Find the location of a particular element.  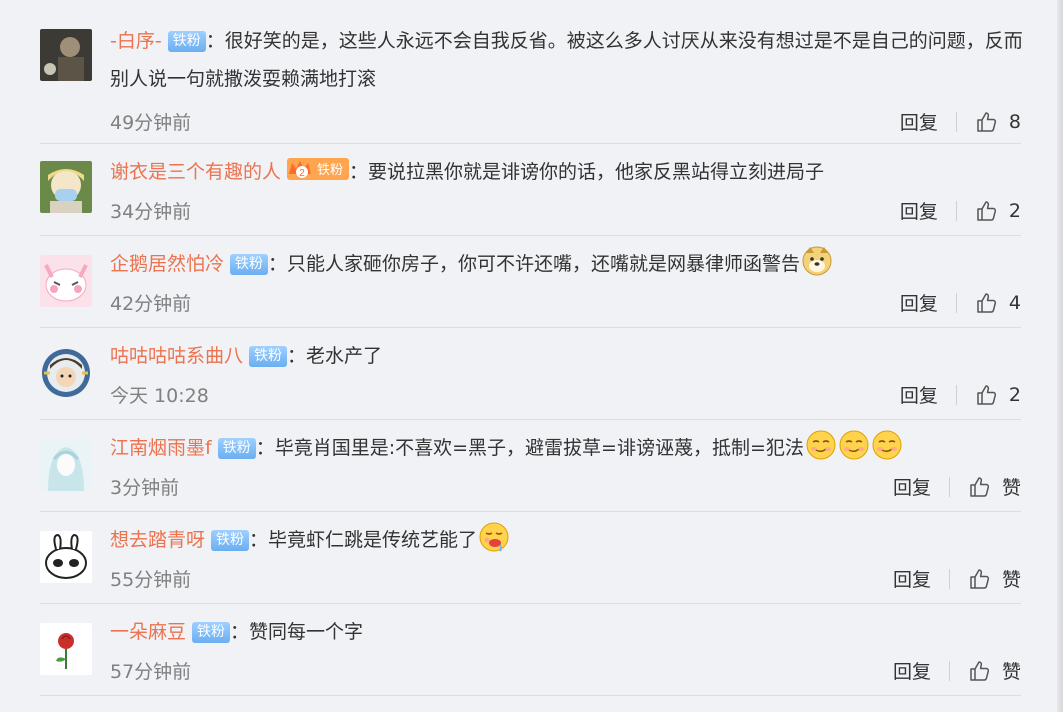

comment-item: 一朵麻豆 铁粉 ：赞同每一个字 57分钟前 回复 赞 is located at coordinates (530, 649).